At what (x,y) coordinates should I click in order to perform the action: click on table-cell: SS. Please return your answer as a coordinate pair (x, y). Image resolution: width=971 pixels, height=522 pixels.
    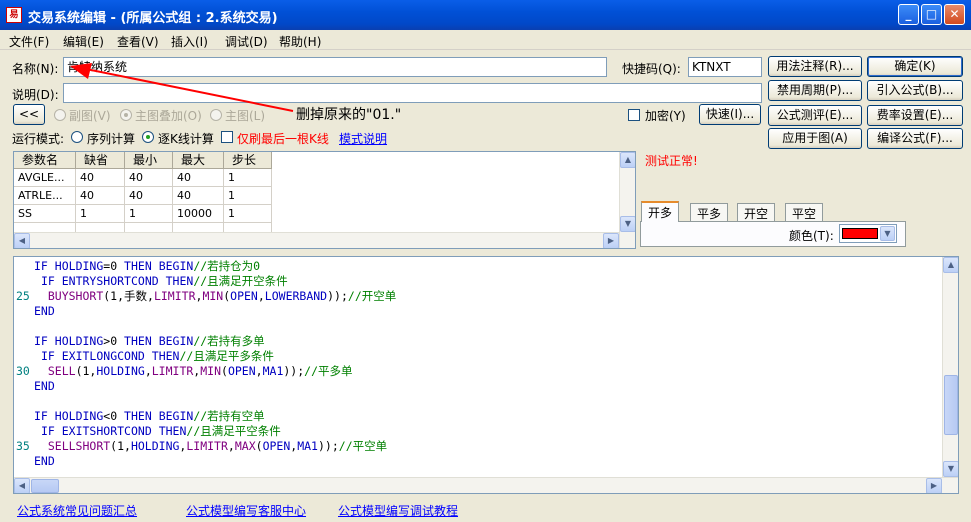
    Looking at the image, I should click on (45, 214).